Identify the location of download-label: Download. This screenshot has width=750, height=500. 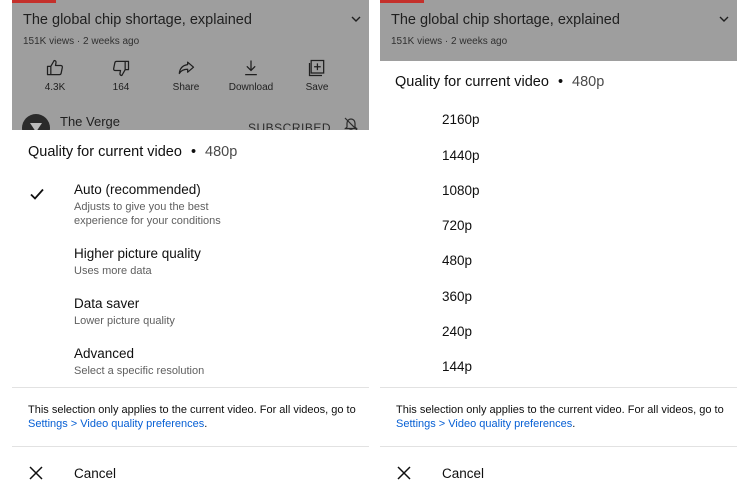
(251, 87).